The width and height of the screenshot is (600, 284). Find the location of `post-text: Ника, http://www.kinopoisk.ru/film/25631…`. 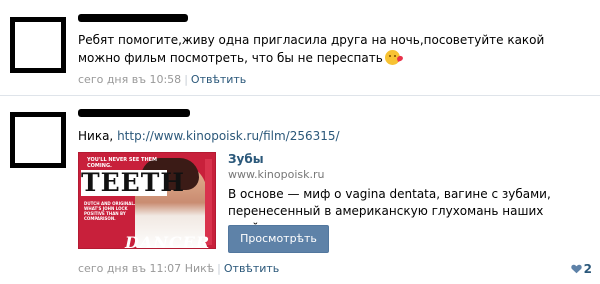

post-text: Ника, http://www.kinopoisk.ru/film/25631… is located at coordinates (333, 136).